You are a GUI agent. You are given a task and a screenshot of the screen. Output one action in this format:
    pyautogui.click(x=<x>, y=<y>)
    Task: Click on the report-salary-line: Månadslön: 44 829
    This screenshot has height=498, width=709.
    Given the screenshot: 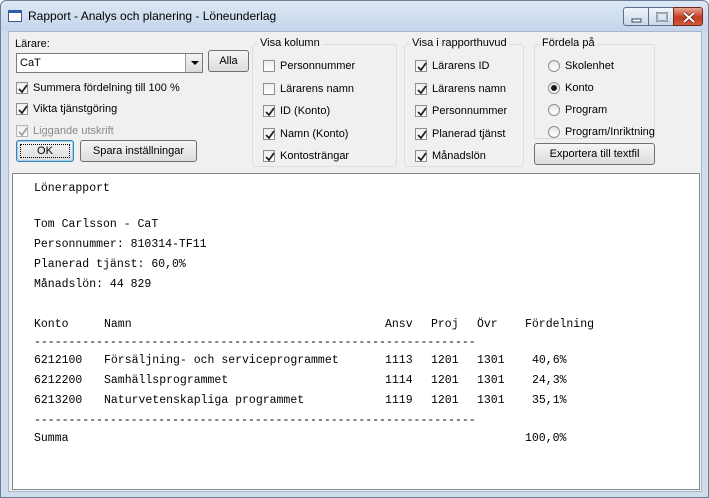 What is the action you would take?
    pyautogui.click(x=93, y=284)
    